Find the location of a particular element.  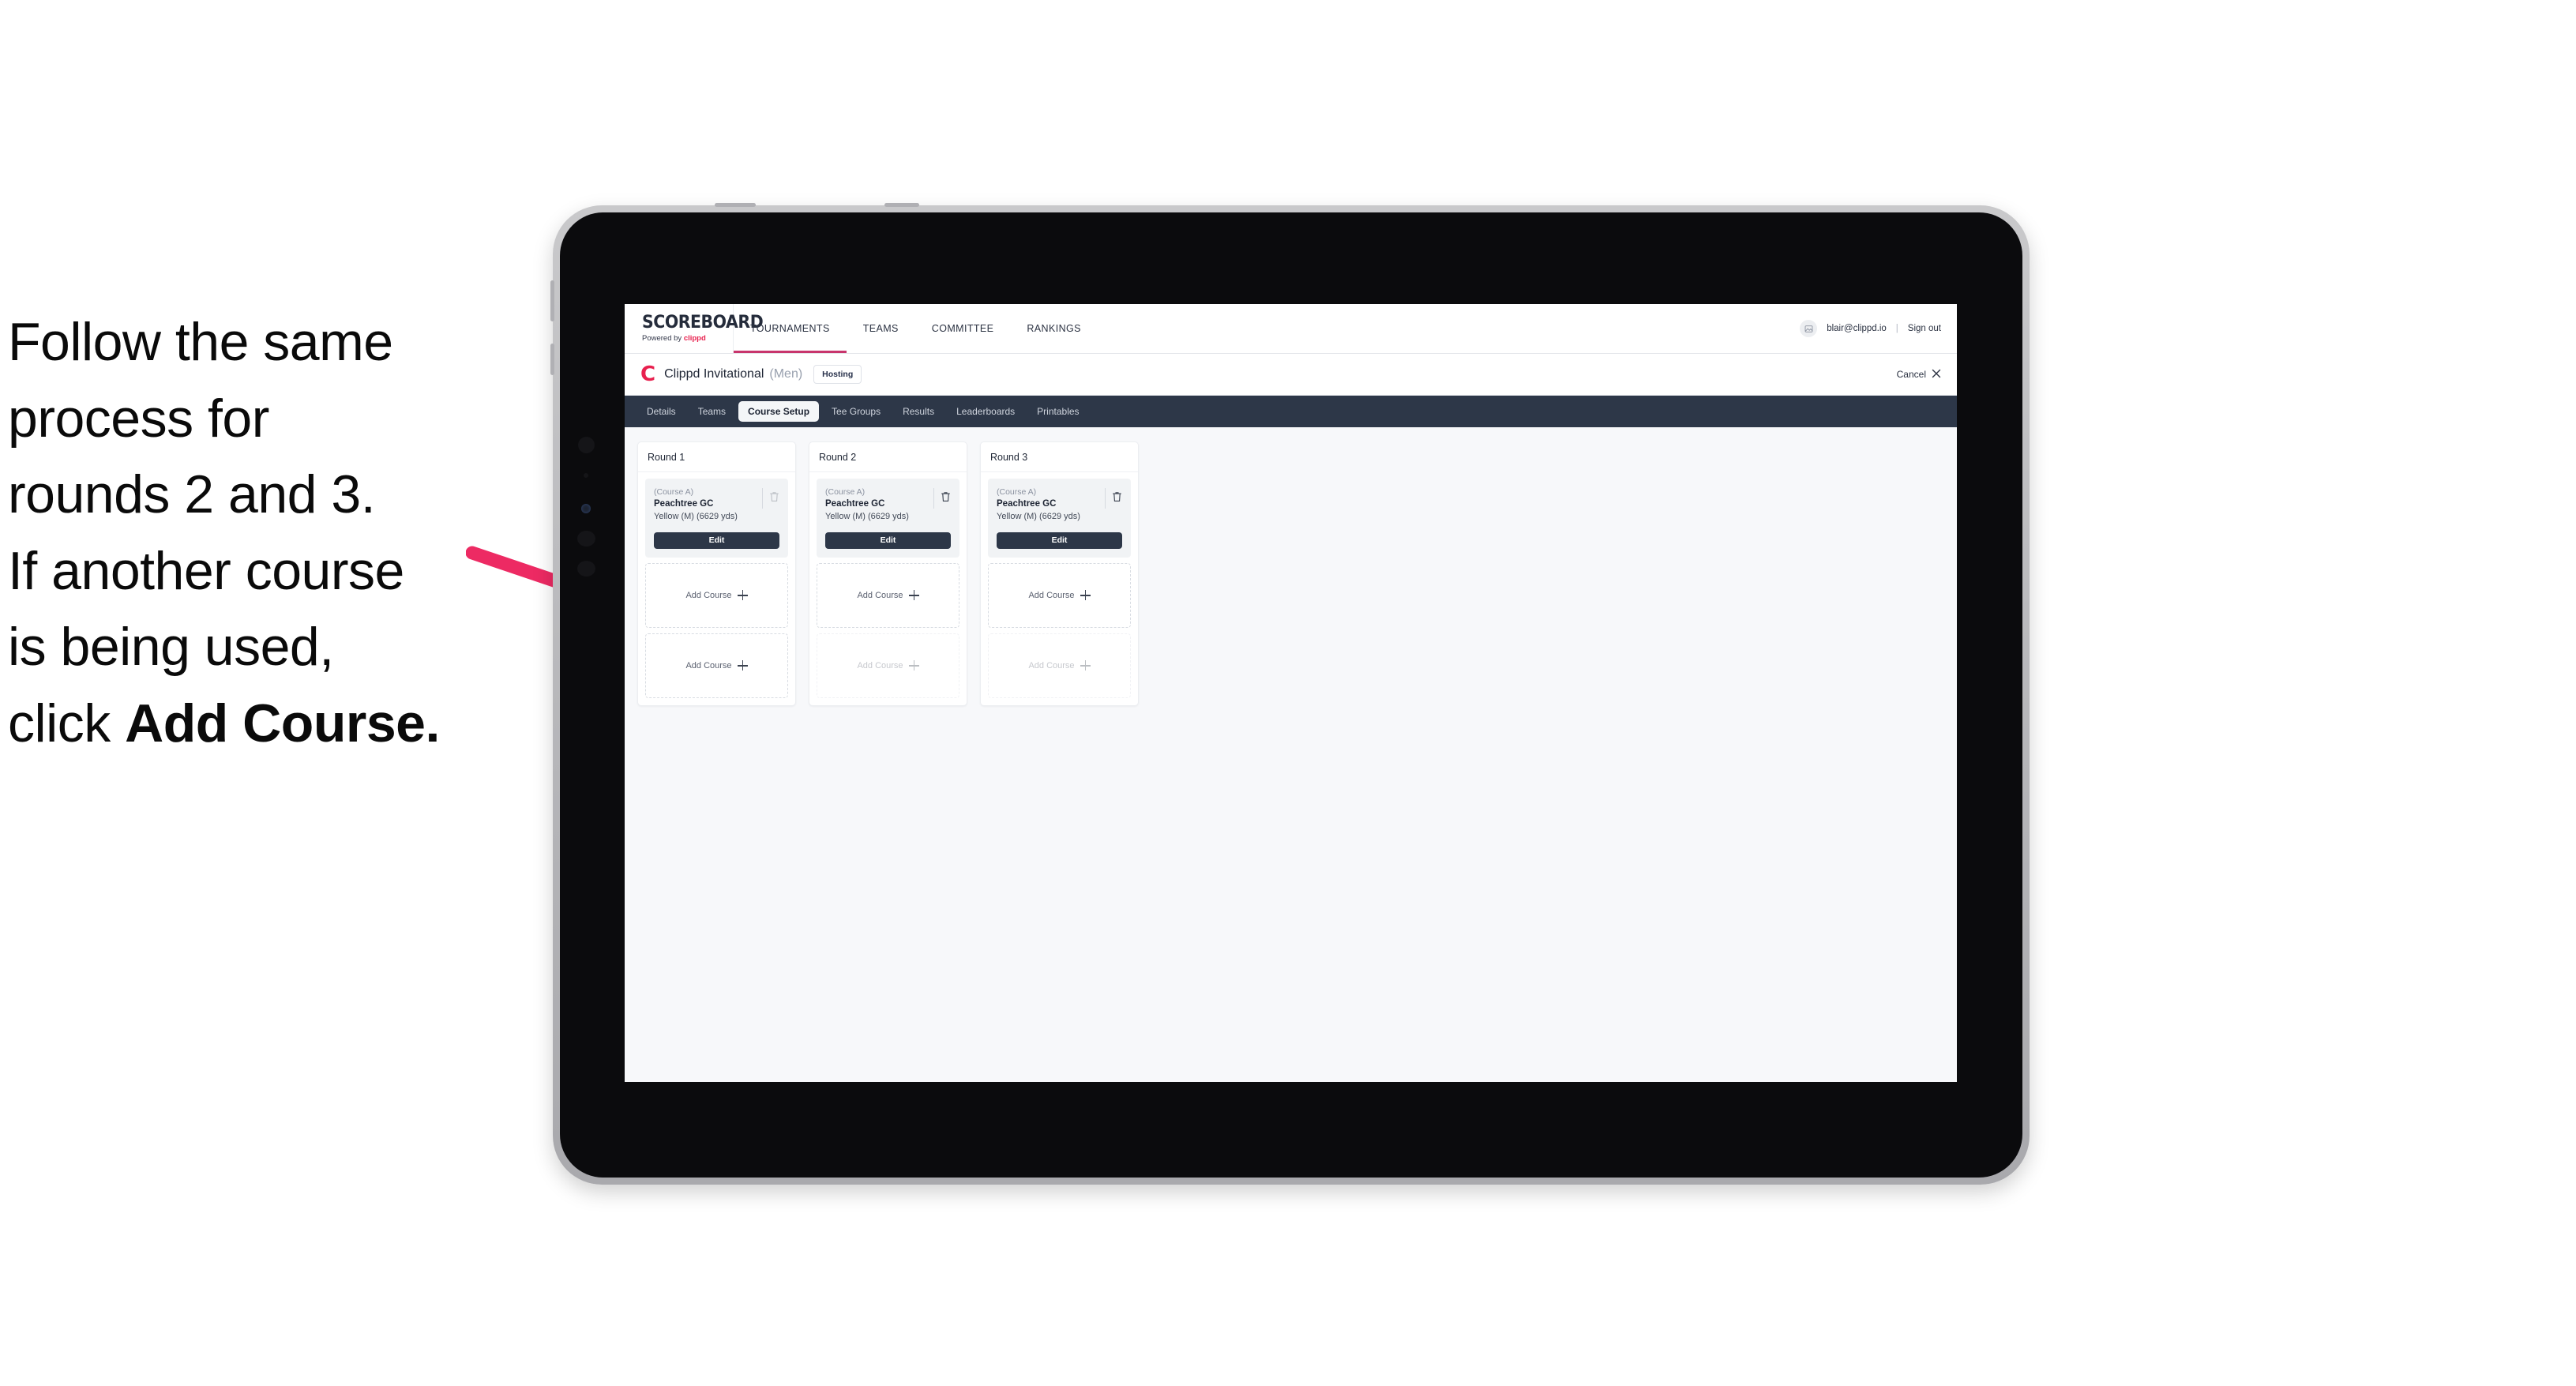

tab-results: Results is located at coordinates (918, 411).